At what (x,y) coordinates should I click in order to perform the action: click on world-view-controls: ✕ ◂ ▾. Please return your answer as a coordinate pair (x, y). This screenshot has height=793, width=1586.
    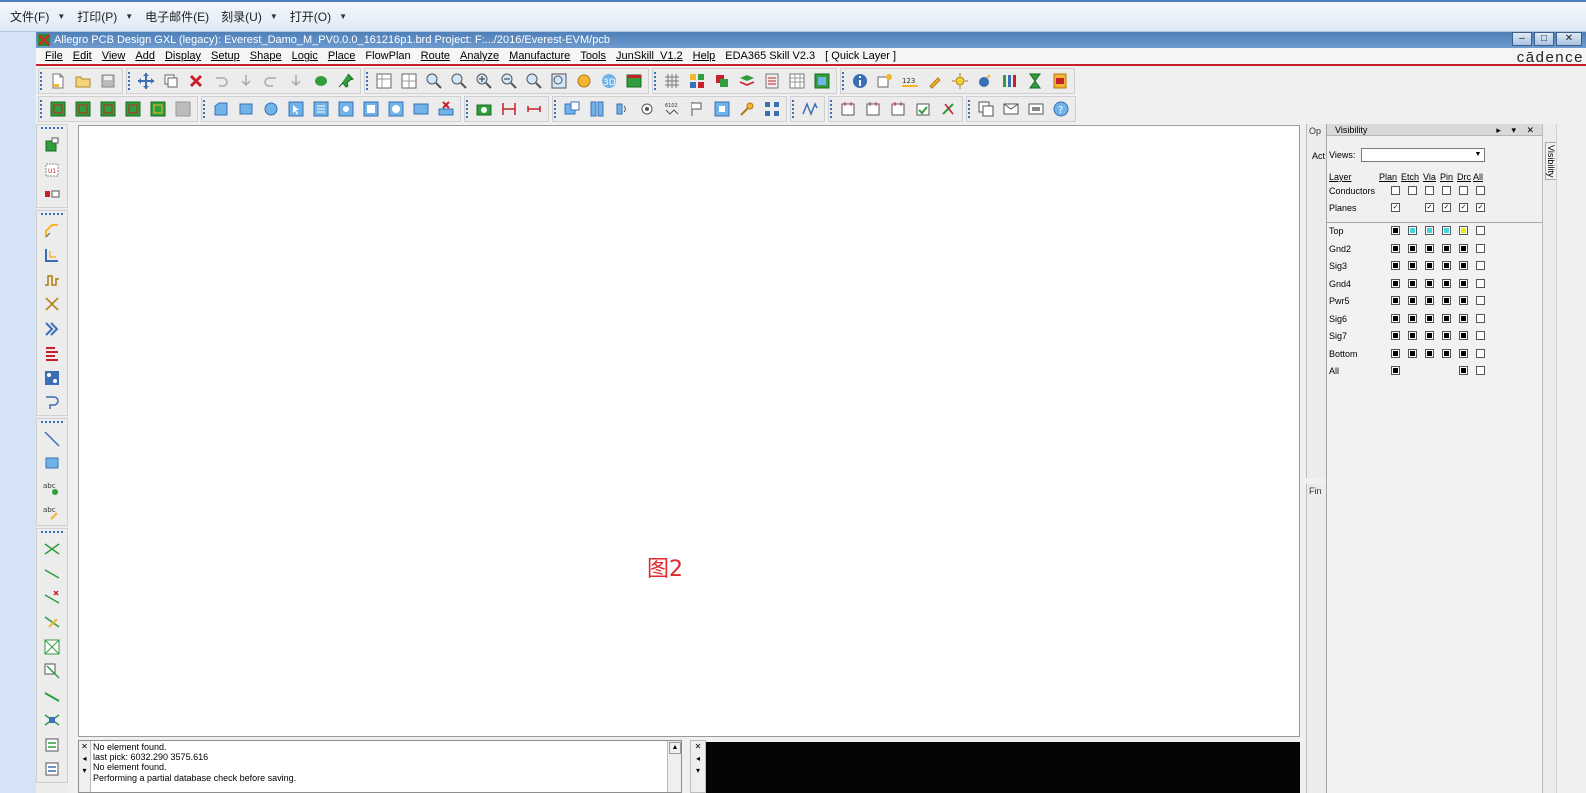
    Looking at the image, I should click on (698, 766).